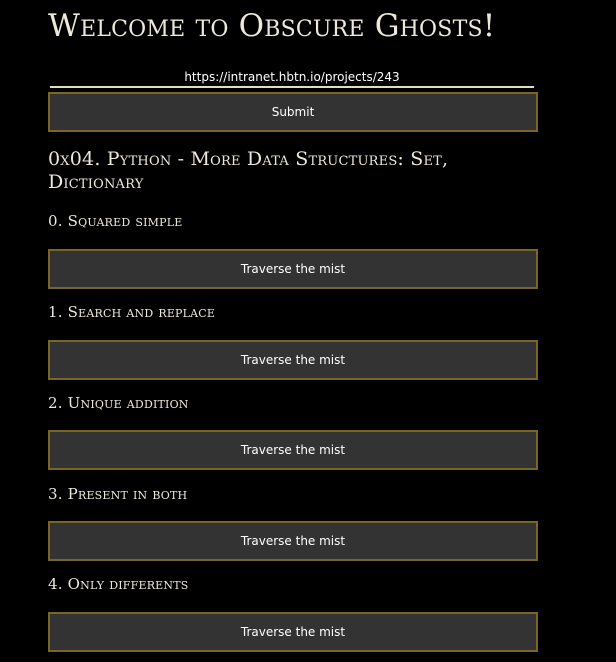  I want to click on task-name: 4. Only differents, so click(118, 584).